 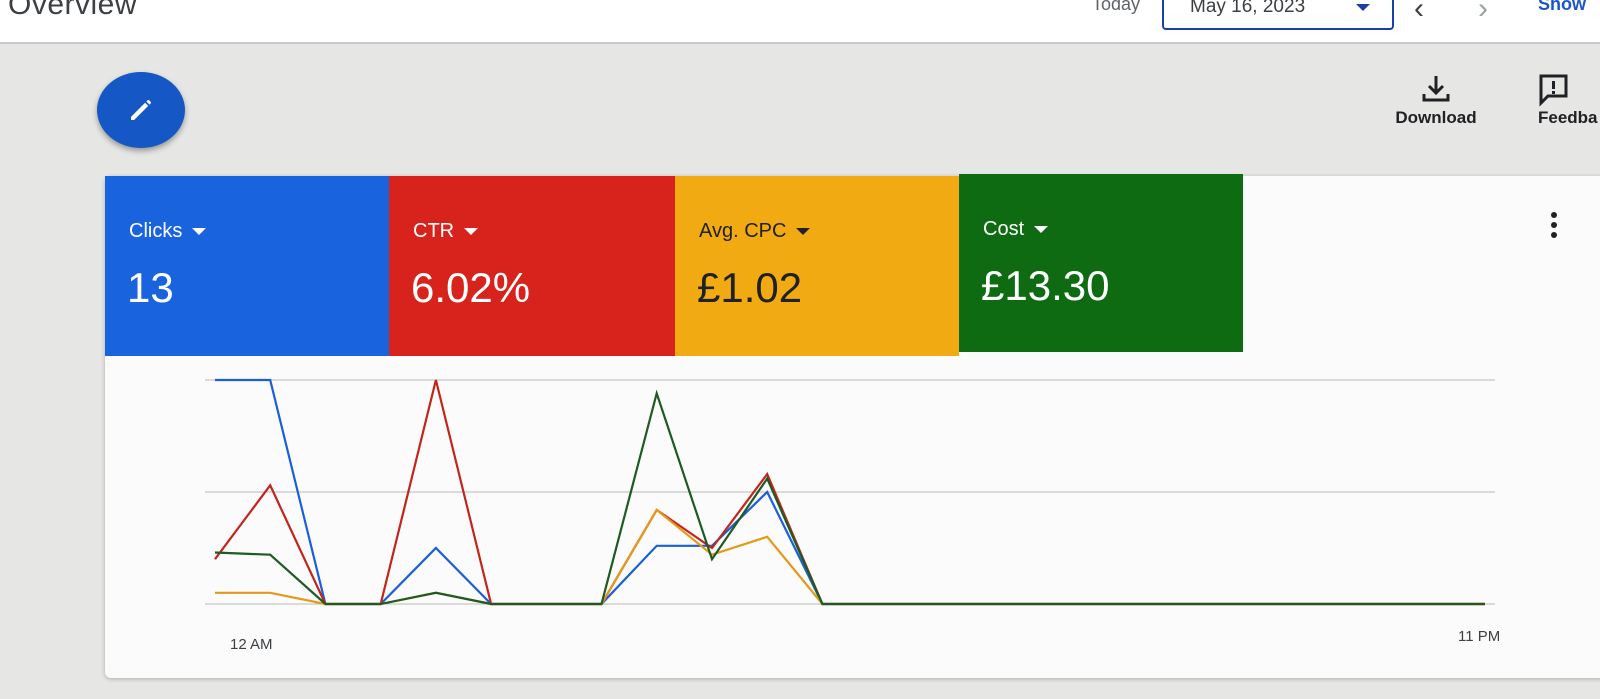 I want to click on feedback-label: Feedba, so click(x=1568, y=117).